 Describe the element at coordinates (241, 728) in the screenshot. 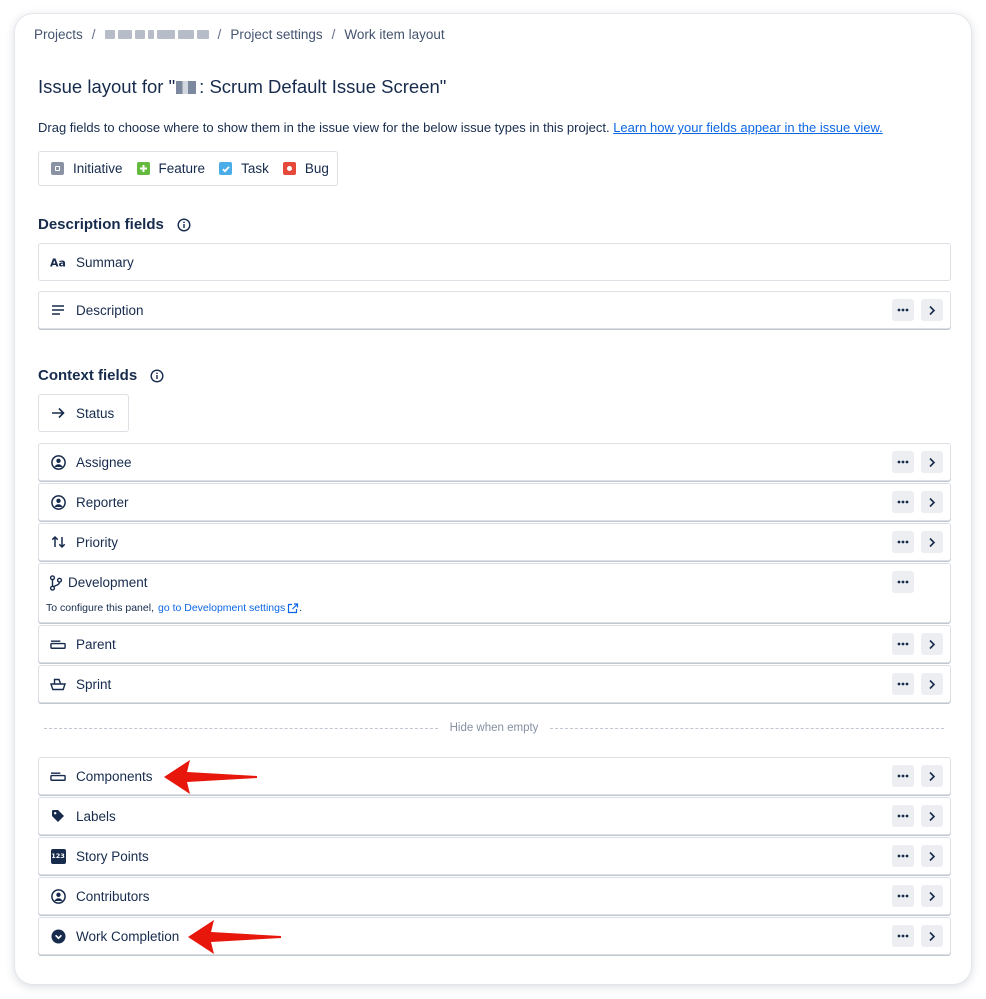

I see `divider-line` at that location.